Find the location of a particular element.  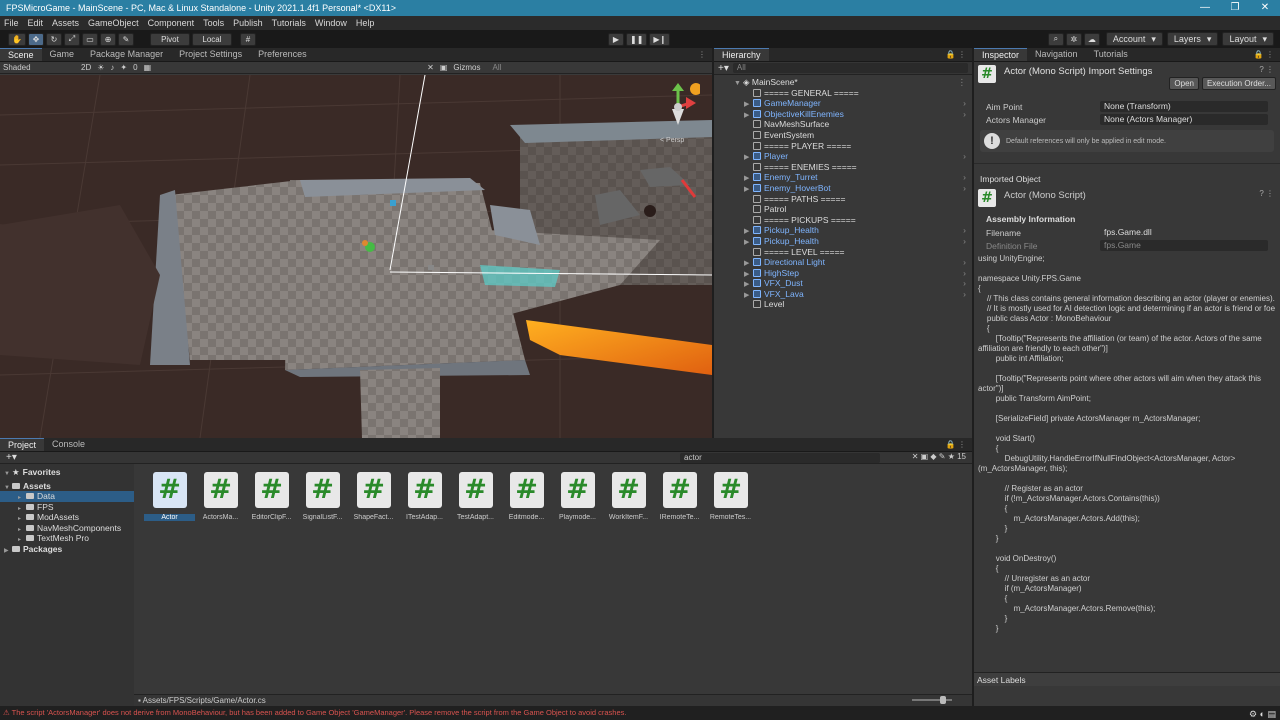

layers-dropdown: Layers is located at coordinates (1192, 39).